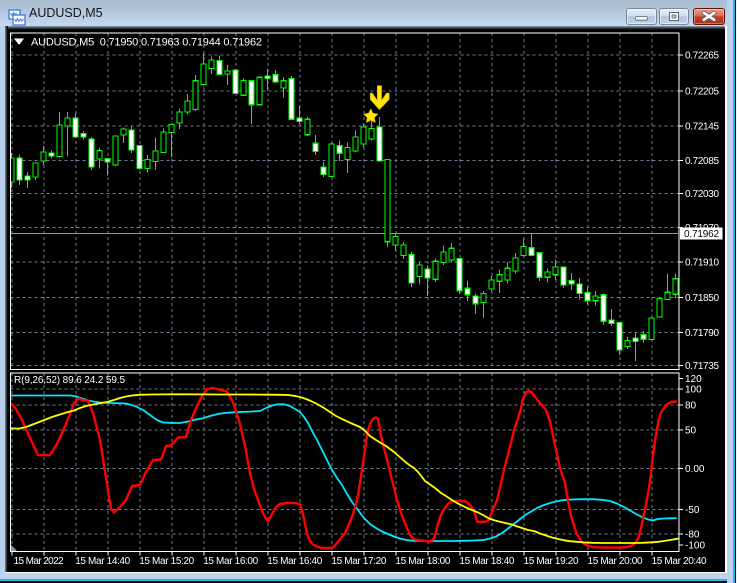 The height and width of the screenshot is (583, 737). I want to click on svg-text: 15 Mar 14:40, so click(102, 561).